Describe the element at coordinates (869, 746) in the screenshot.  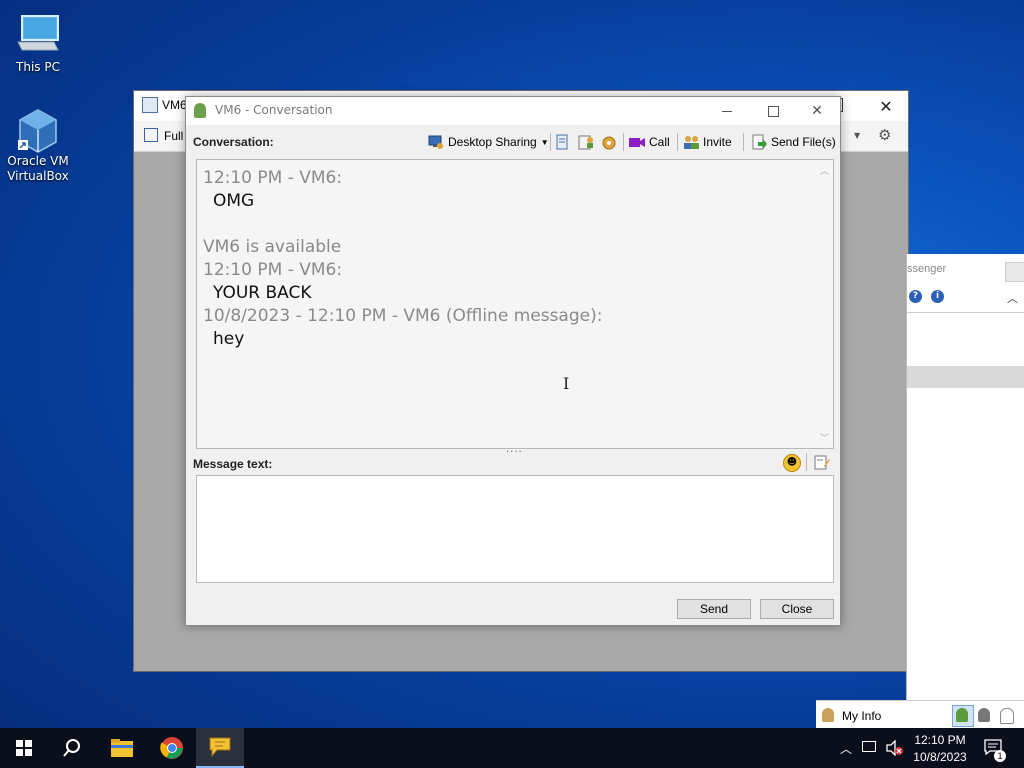
I see `network-icon` at that location.